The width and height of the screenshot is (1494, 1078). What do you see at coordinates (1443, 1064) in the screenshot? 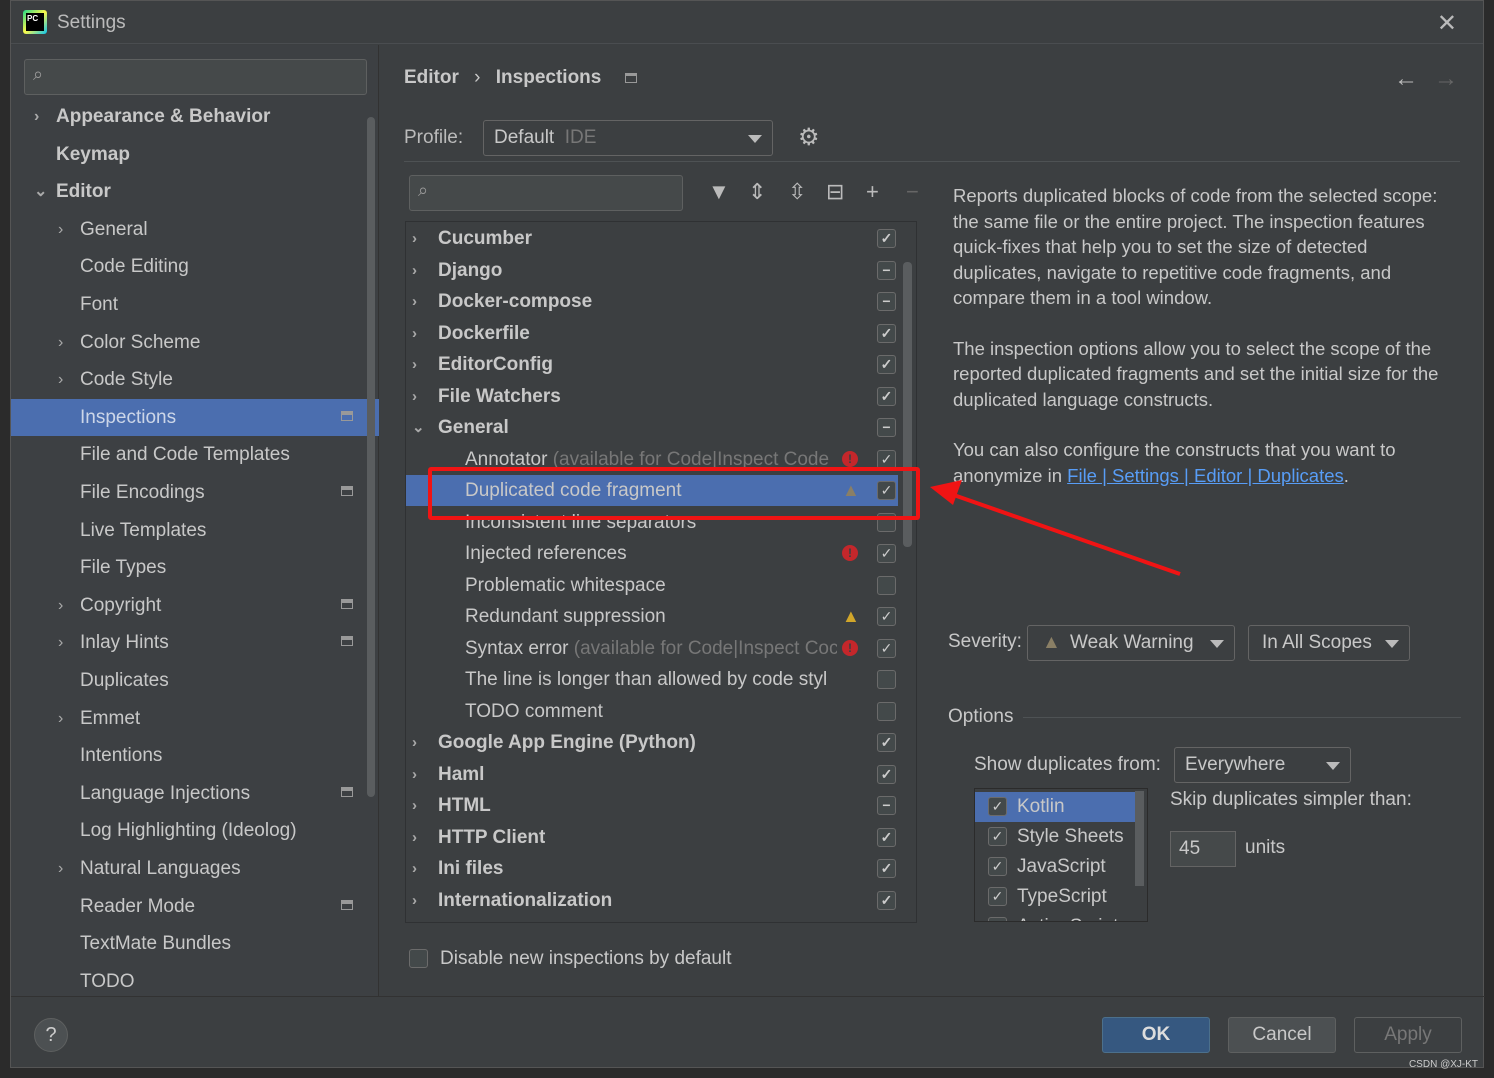
I see `watermark: CSDN @XJ-KT` at bounding box center [1443, 1064].